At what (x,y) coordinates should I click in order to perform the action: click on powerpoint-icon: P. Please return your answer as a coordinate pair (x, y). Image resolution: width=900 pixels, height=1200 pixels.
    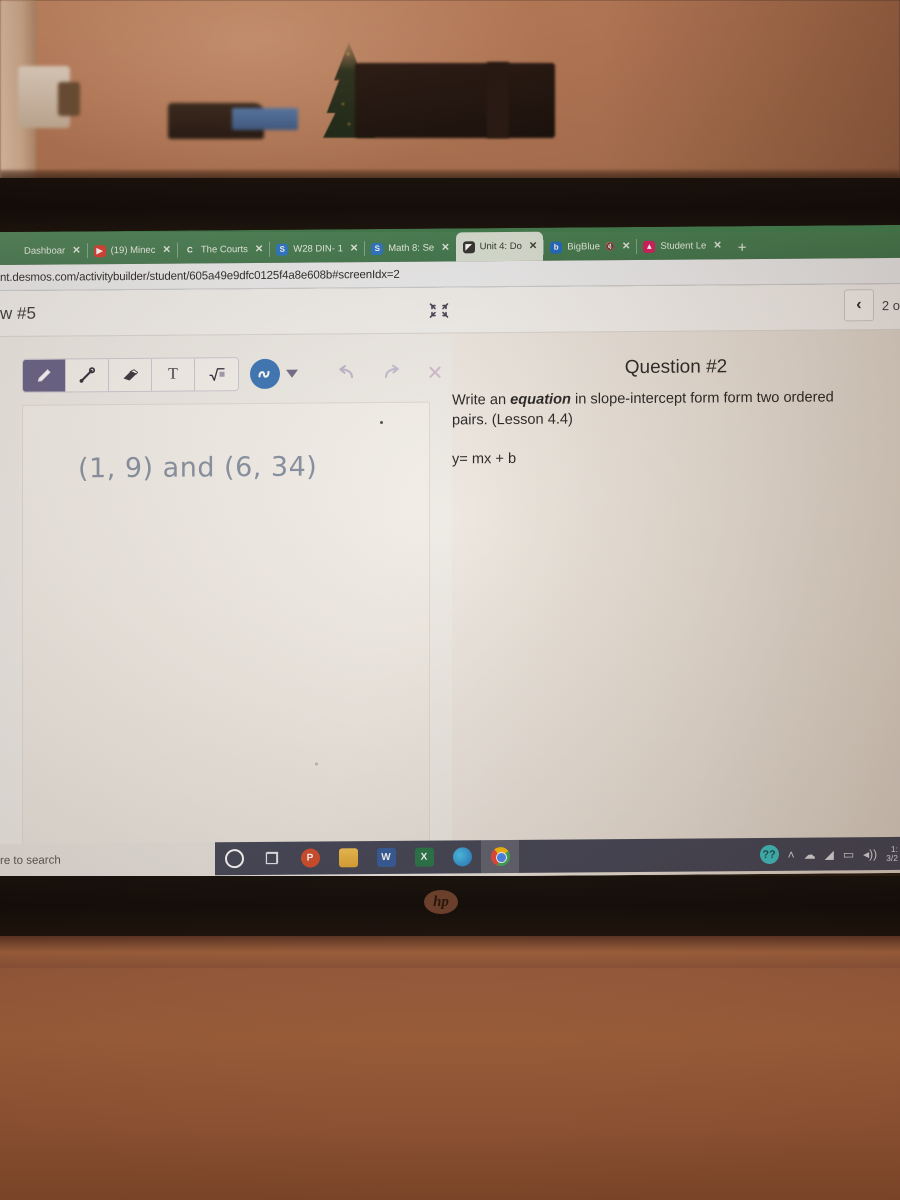
    Looking at the image, I should click on (310, 858).